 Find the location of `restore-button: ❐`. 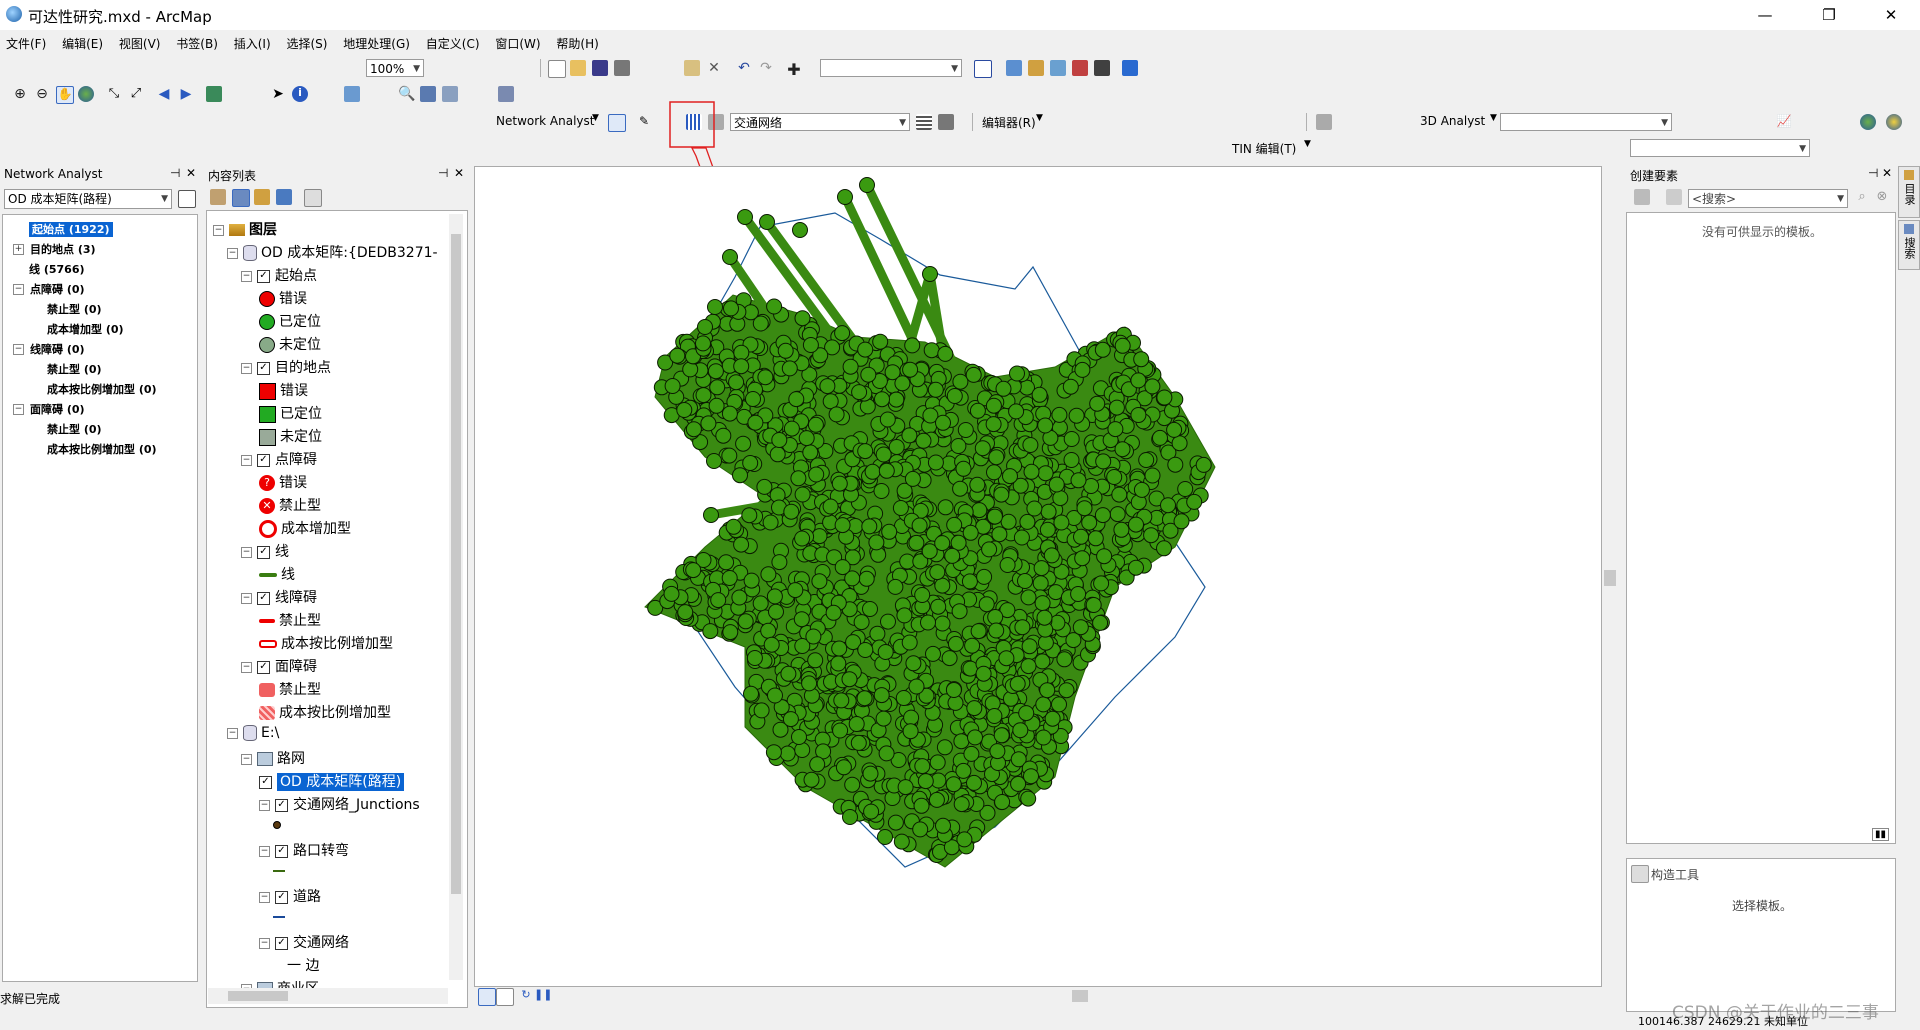

restore-button: ❐ is located at coordinates (1829, 15).